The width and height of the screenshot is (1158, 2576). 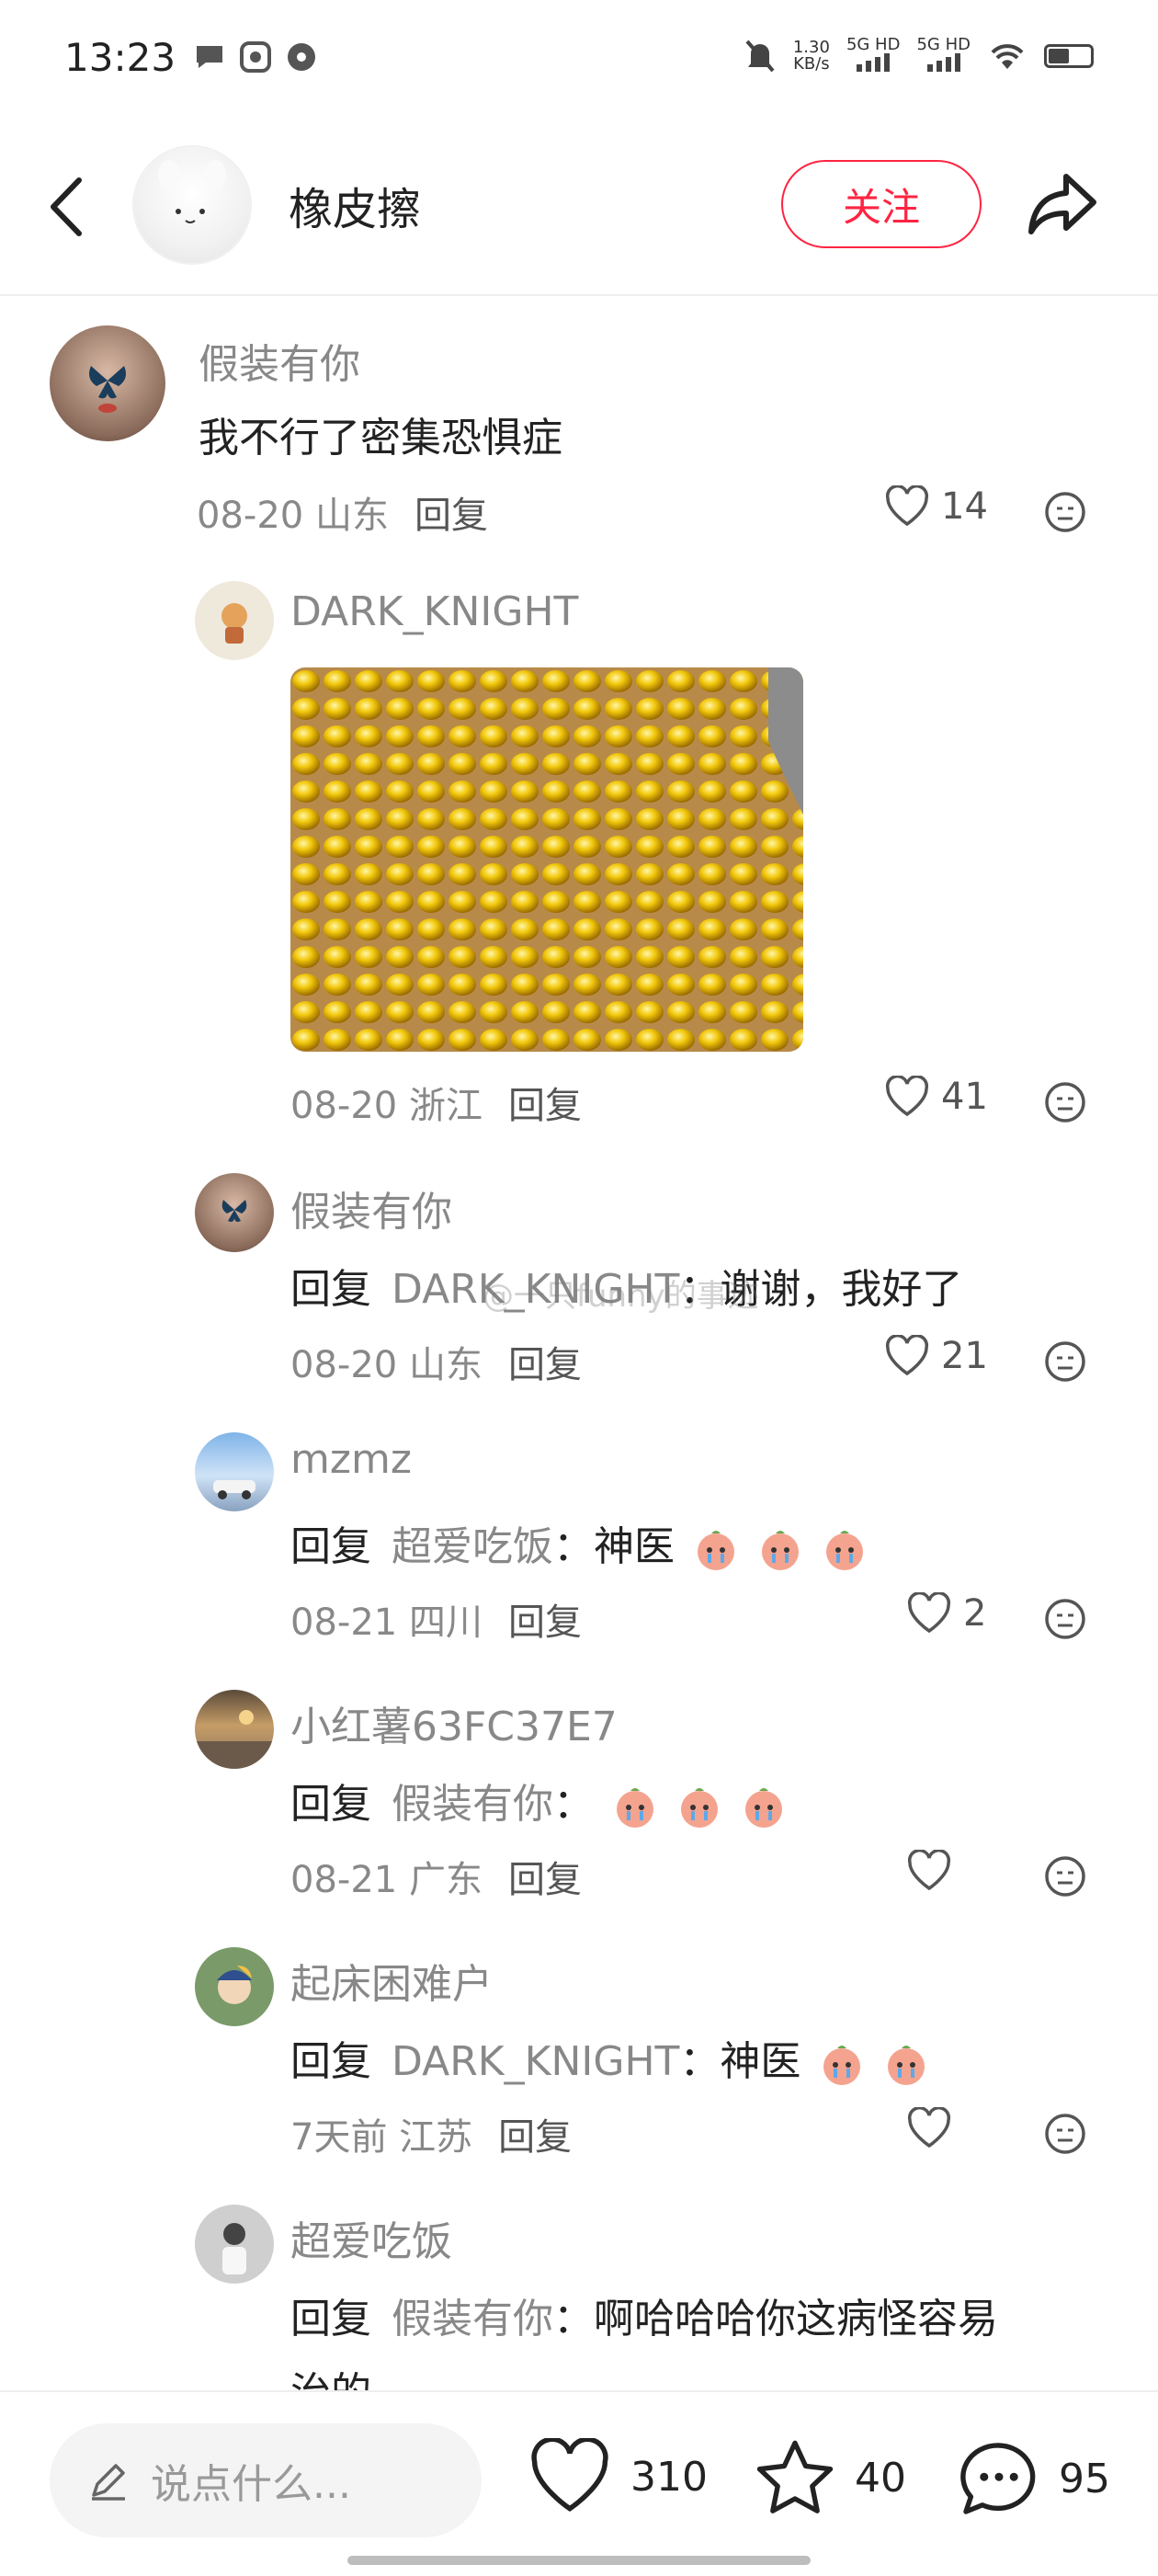 What do you see at coordinates (880, 2478) in the screenshot?
I see `post-star-count: 40` at bounding box center [880, 2478].